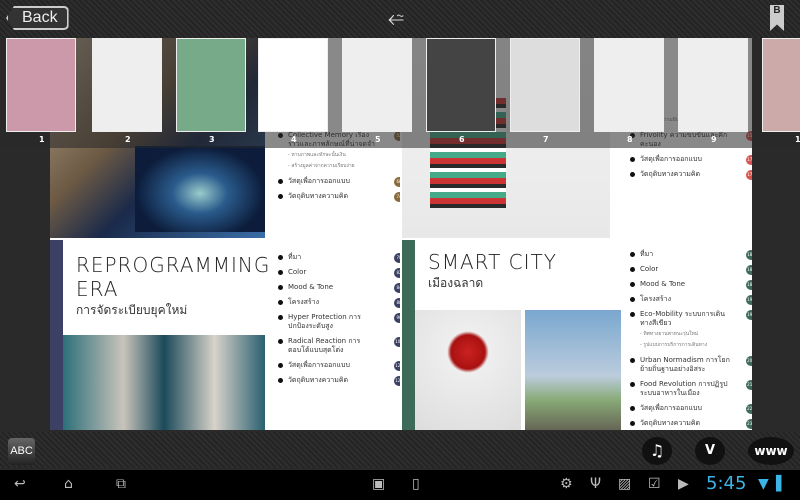  Describe the element at coordinates (20, 484) in the screenshot. I see `nav-back-icon: ↩` at that location.